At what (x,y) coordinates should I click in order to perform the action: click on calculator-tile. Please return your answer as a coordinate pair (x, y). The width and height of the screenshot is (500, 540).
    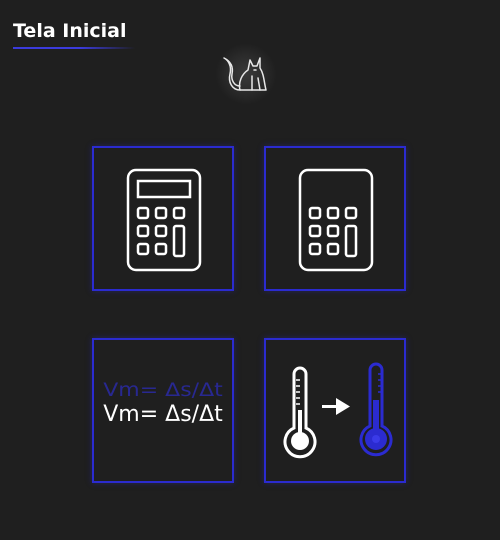
    Looking at the image, I should click on (163, 218).